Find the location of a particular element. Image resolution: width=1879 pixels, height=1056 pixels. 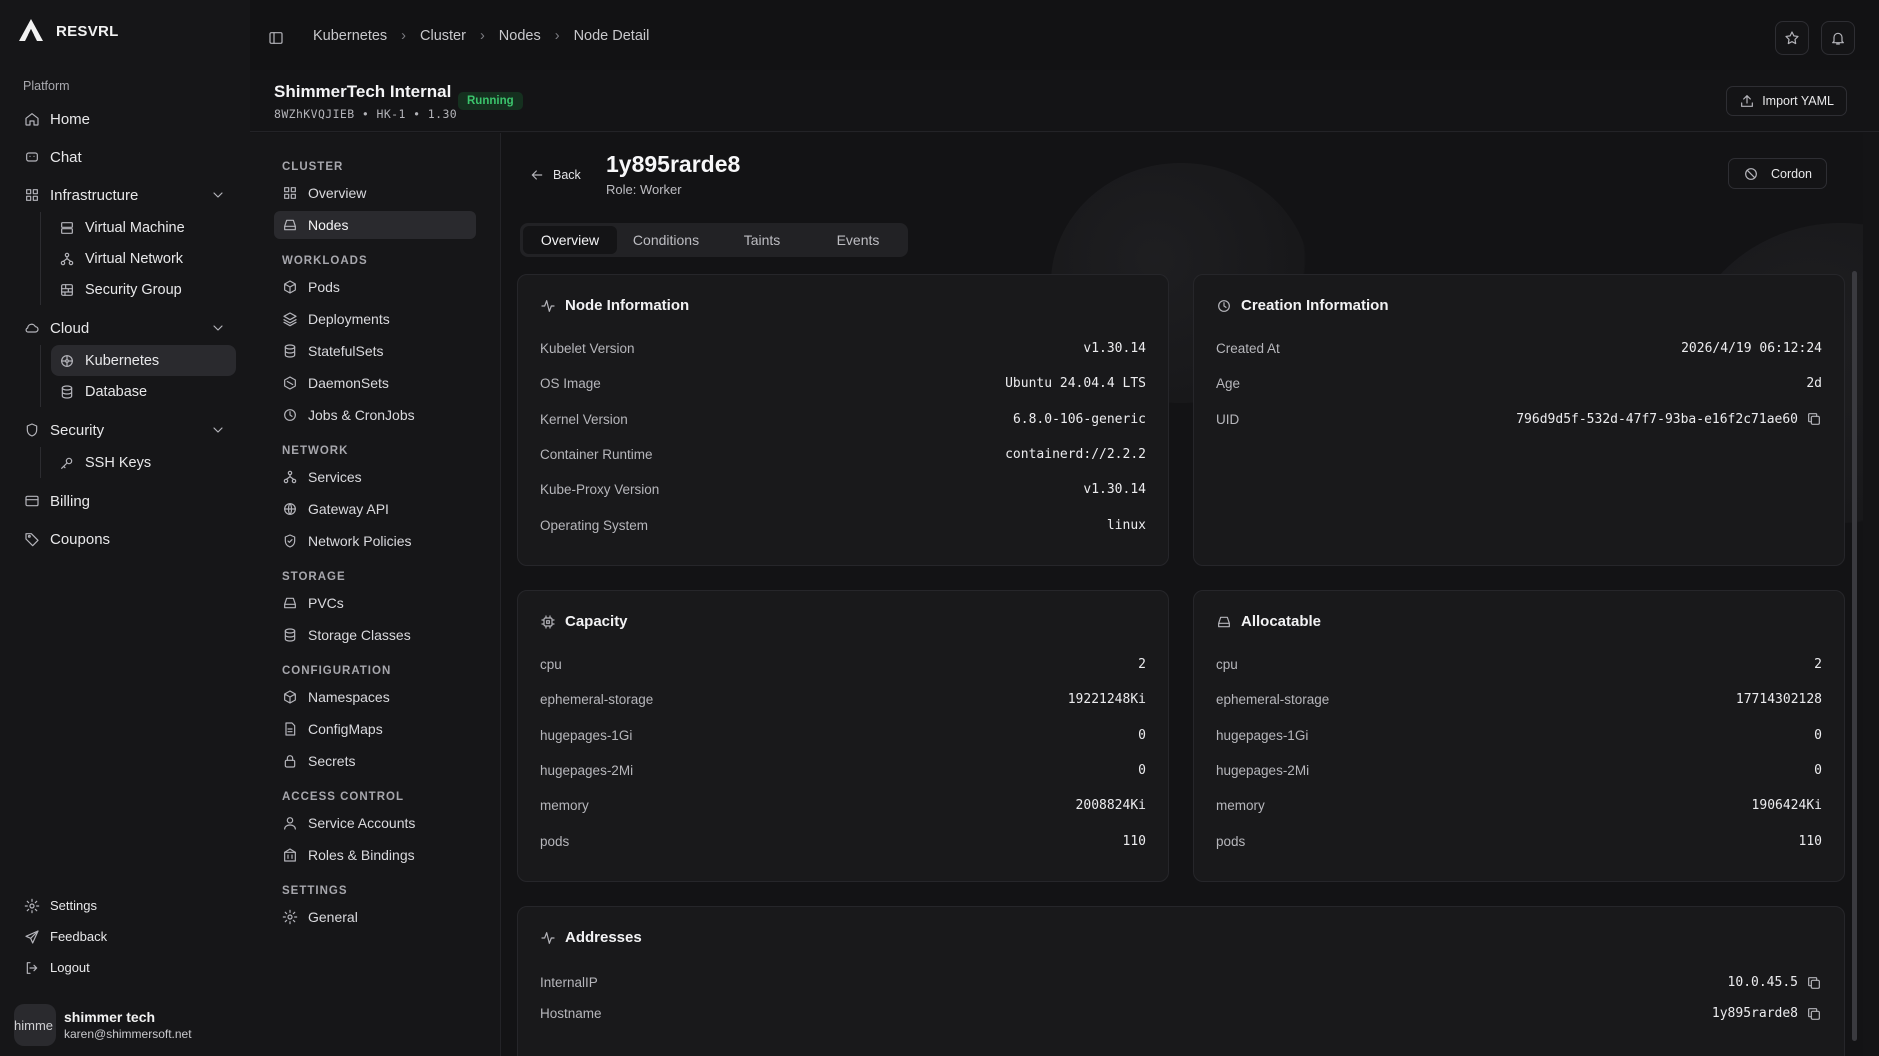

k8s-section-storage: STORAGE is located at coordinates (314, 577).